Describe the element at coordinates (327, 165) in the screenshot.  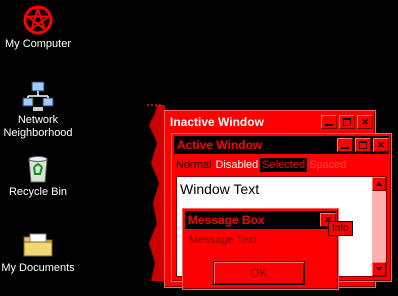
I see `menu-item-spaced: Spaced` at that location.